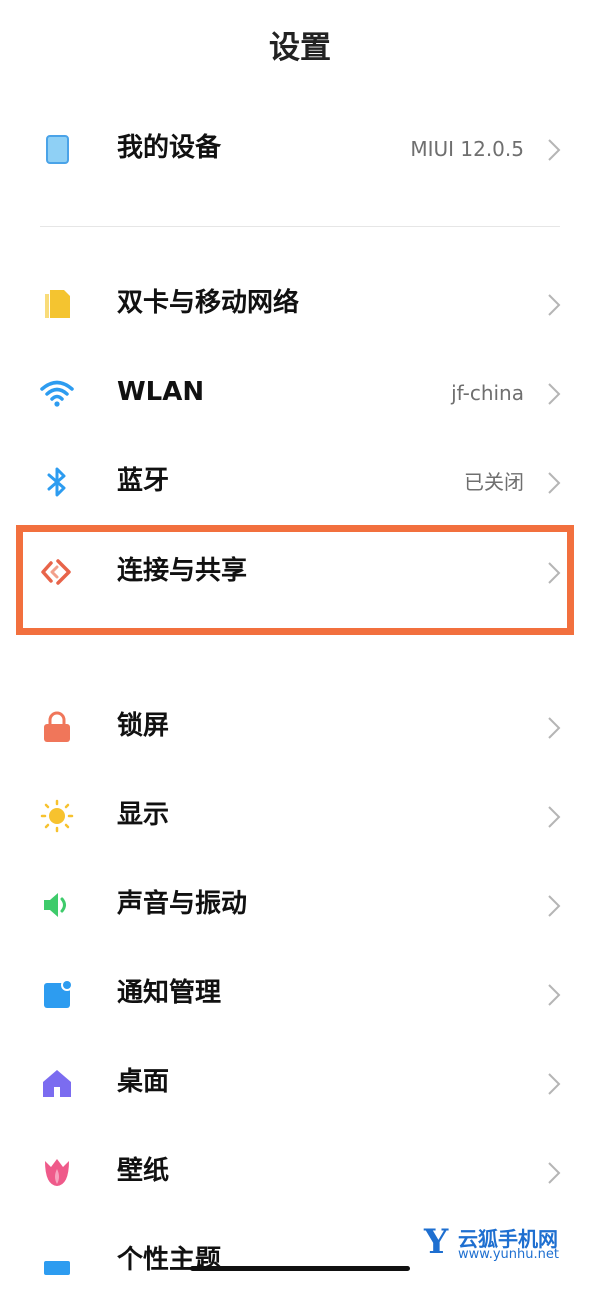 This screenshot has height=1295, width=600. What do you see at coordinates (57, 727) in the screenshot?
I see `lock-icon` at bounding box center [57, 727].